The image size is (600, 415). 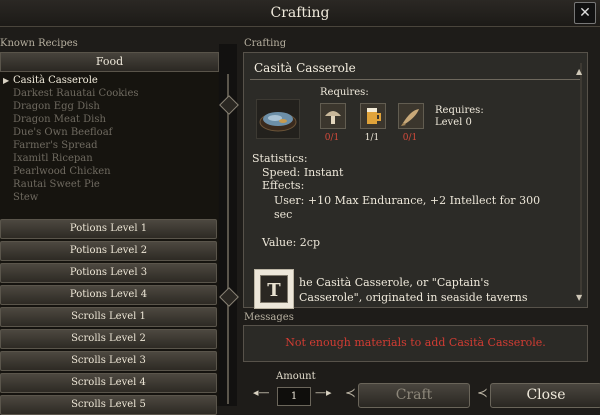 I want to click on category-food-tab: Food, so click(x=109, y=62).